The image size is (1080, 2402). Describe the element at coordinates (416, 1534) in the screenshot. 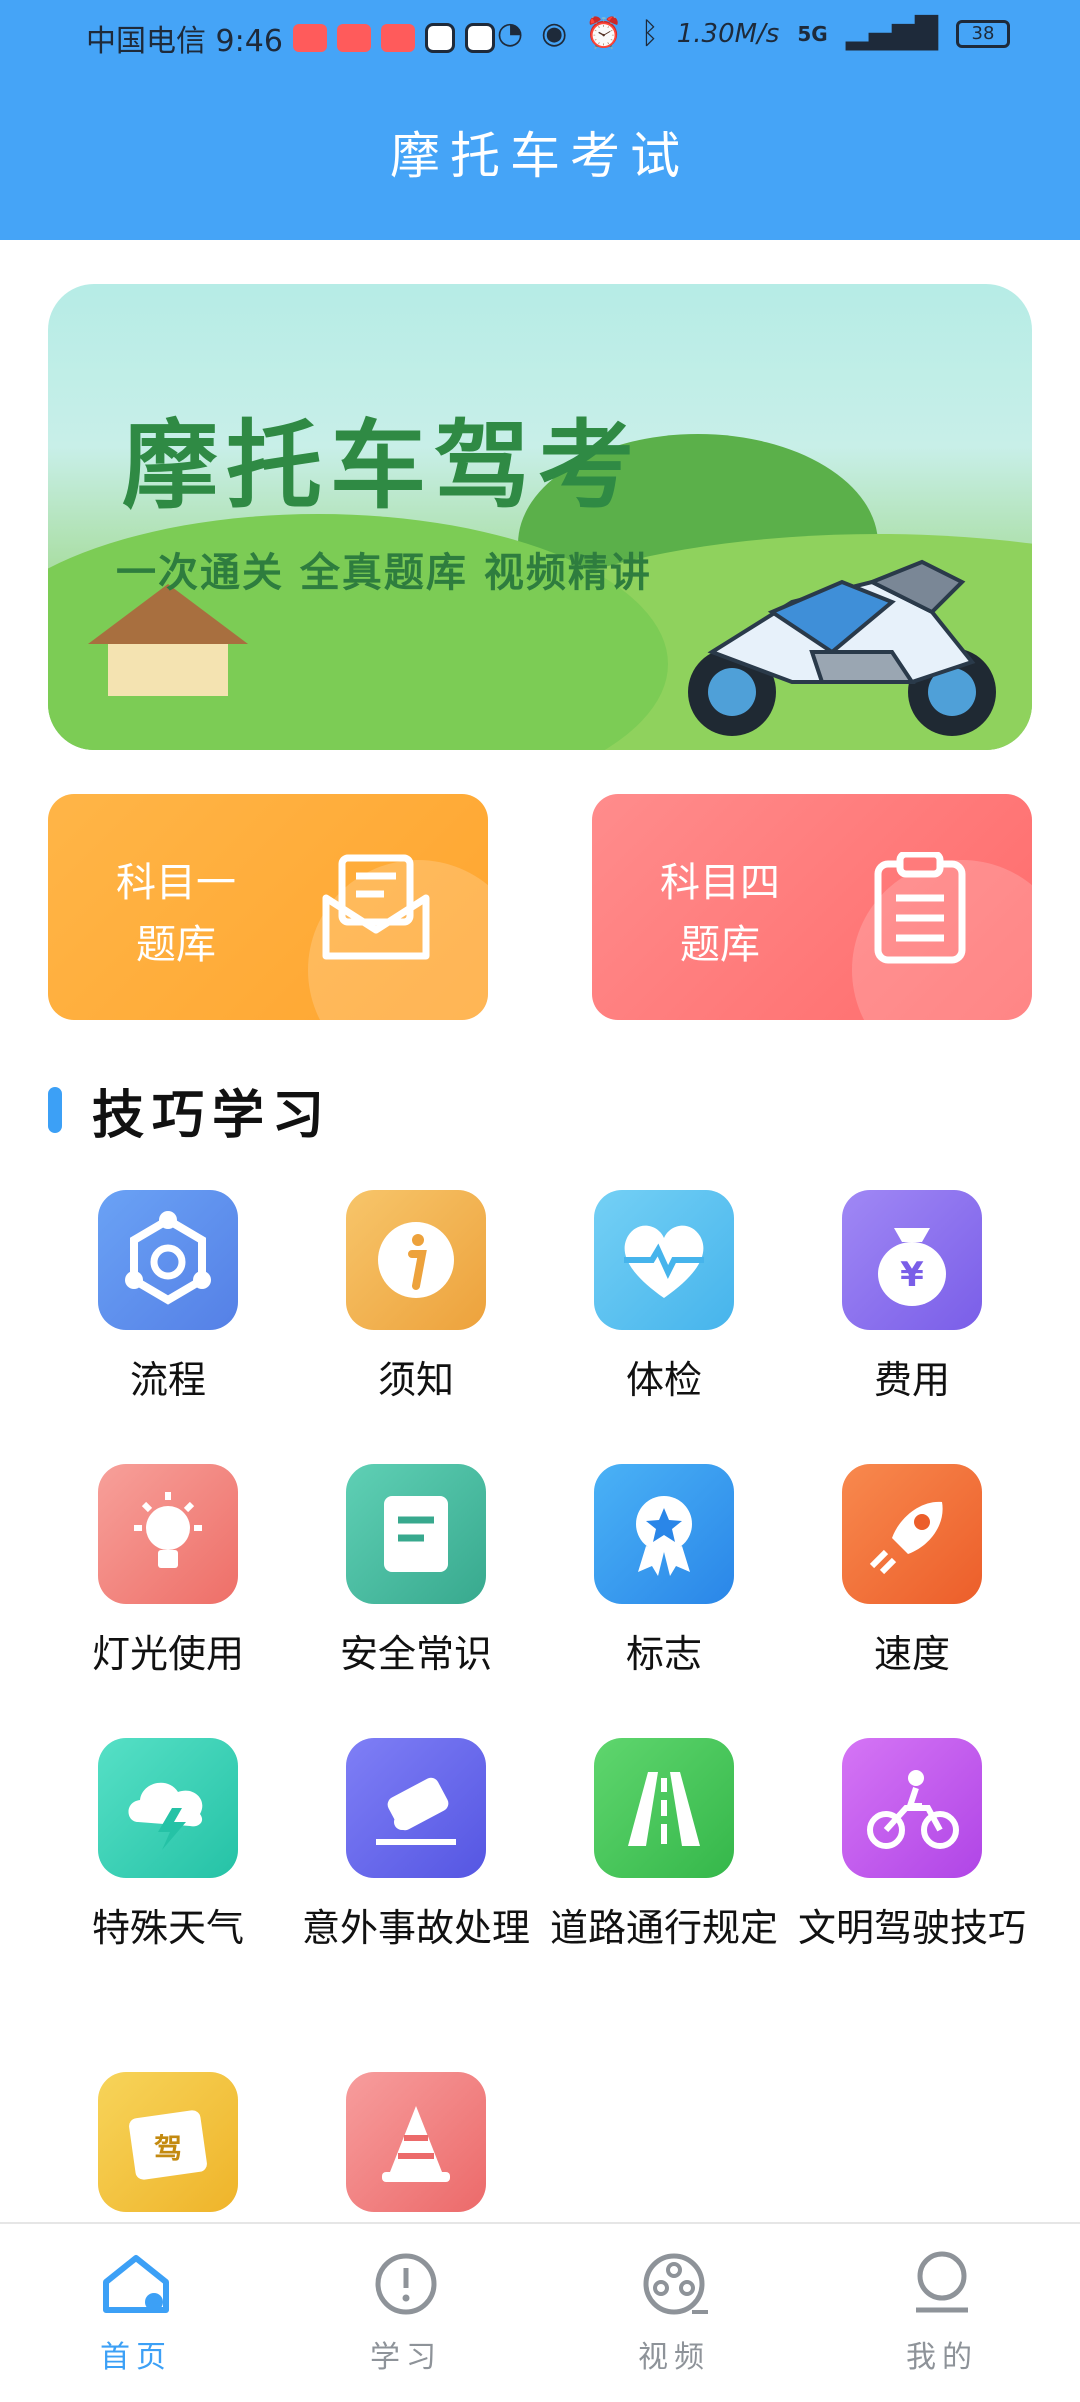

I see `note-icon` at that location.